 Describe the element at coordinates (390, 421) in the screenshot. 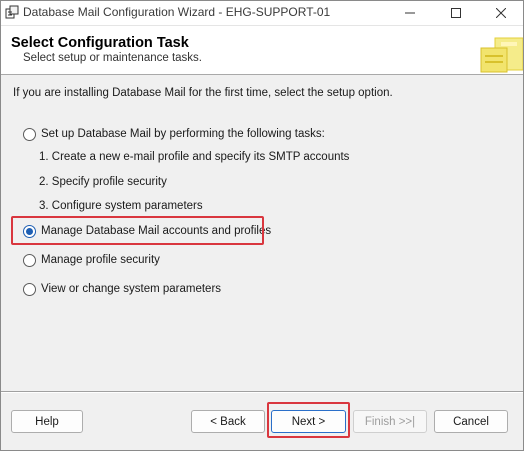

I see `finish-button: Finish >>|` at that location.